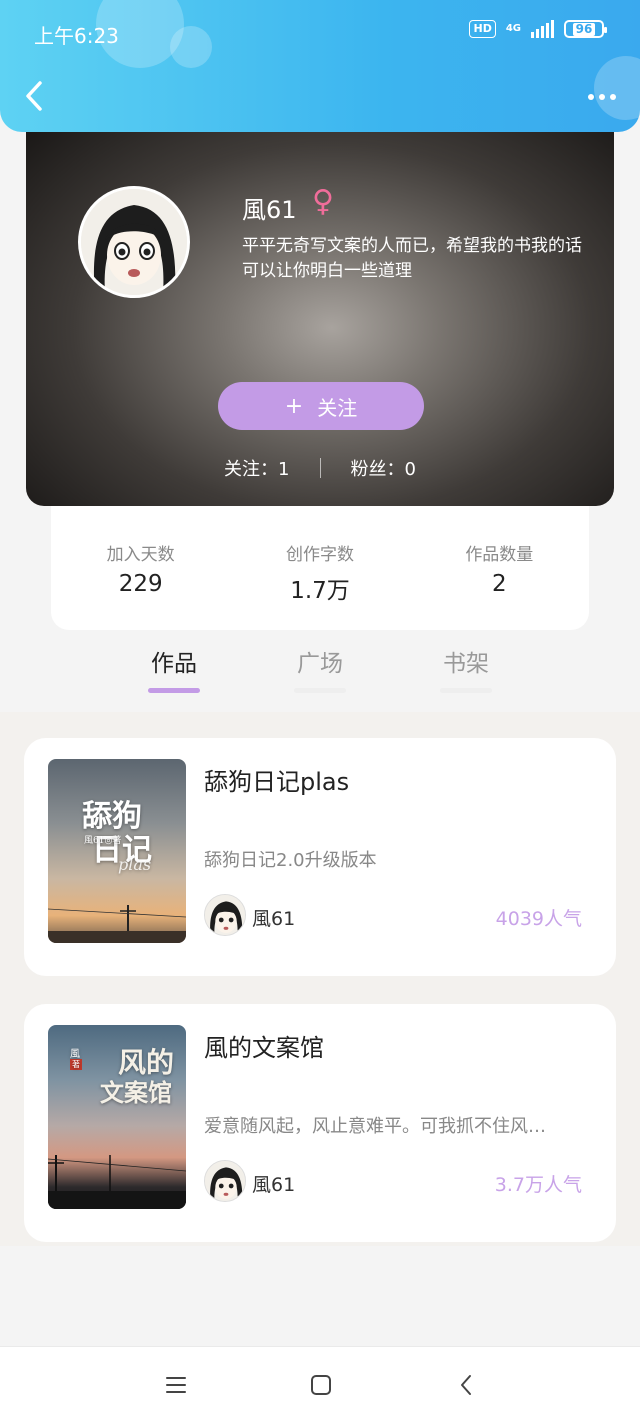 The image size is (640, 1422). What do you see at coordinates (320, 66) in the screenshot?
I see `top-header: 上午6:23 HD 4G 96` at bounding box center [320, 66].